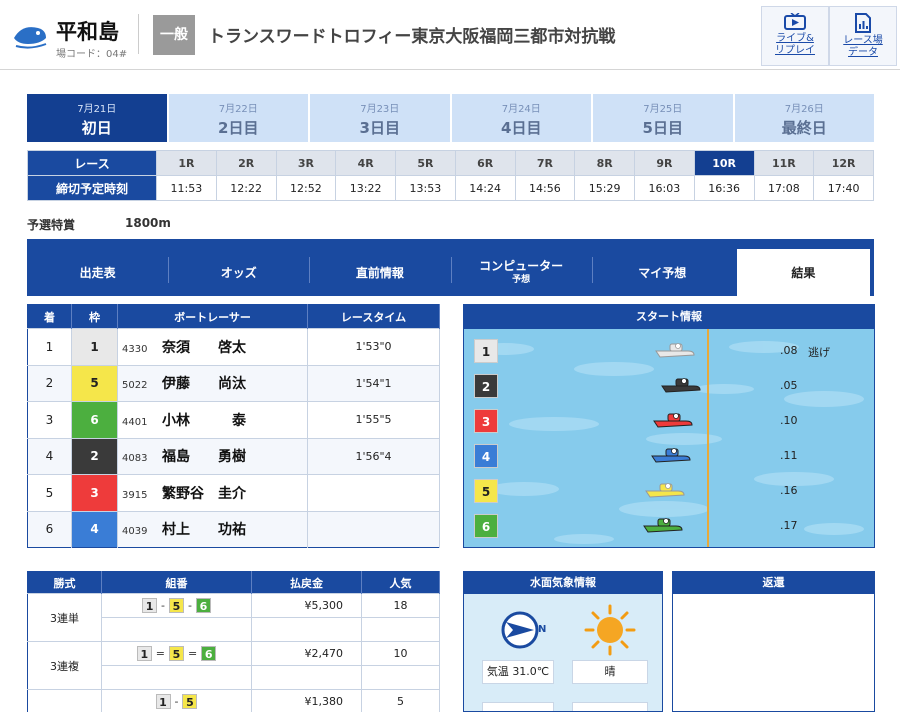 The height and width of the screenshot is (712, 900). Describe the element at coordinates (863, 52) in the screenshot. I see `data-label-2: データ` at that location.